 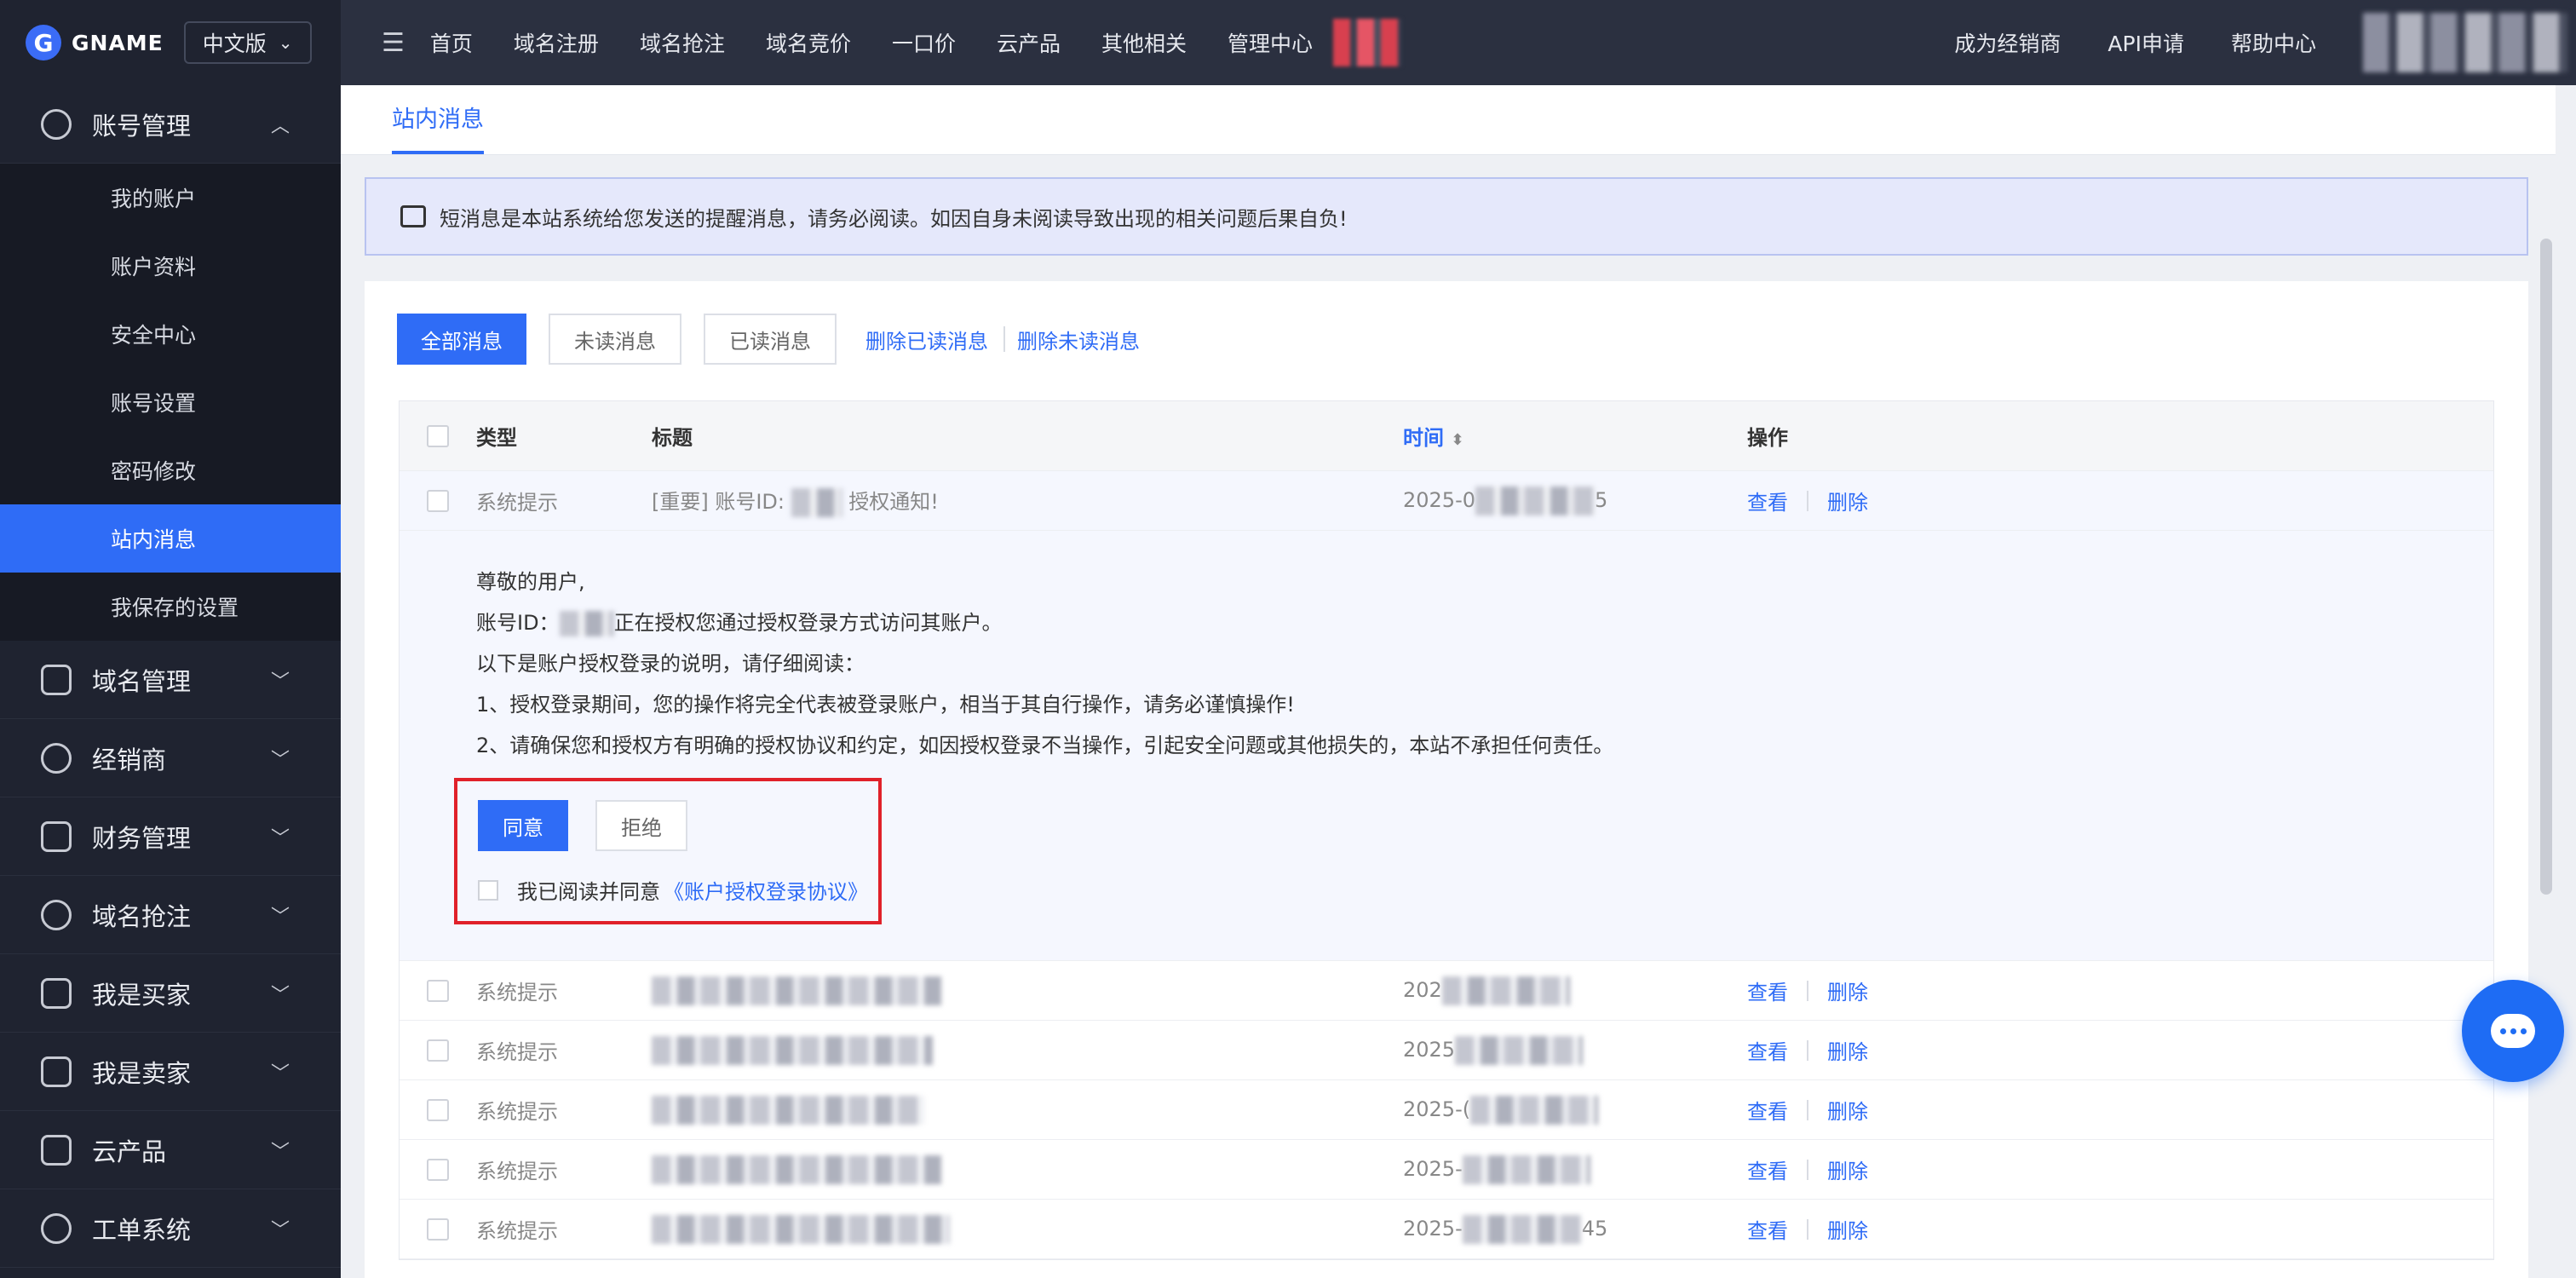 I want to click on sidebar-group-domains: 域名管理 ﹀, so click(x=171, y=680).